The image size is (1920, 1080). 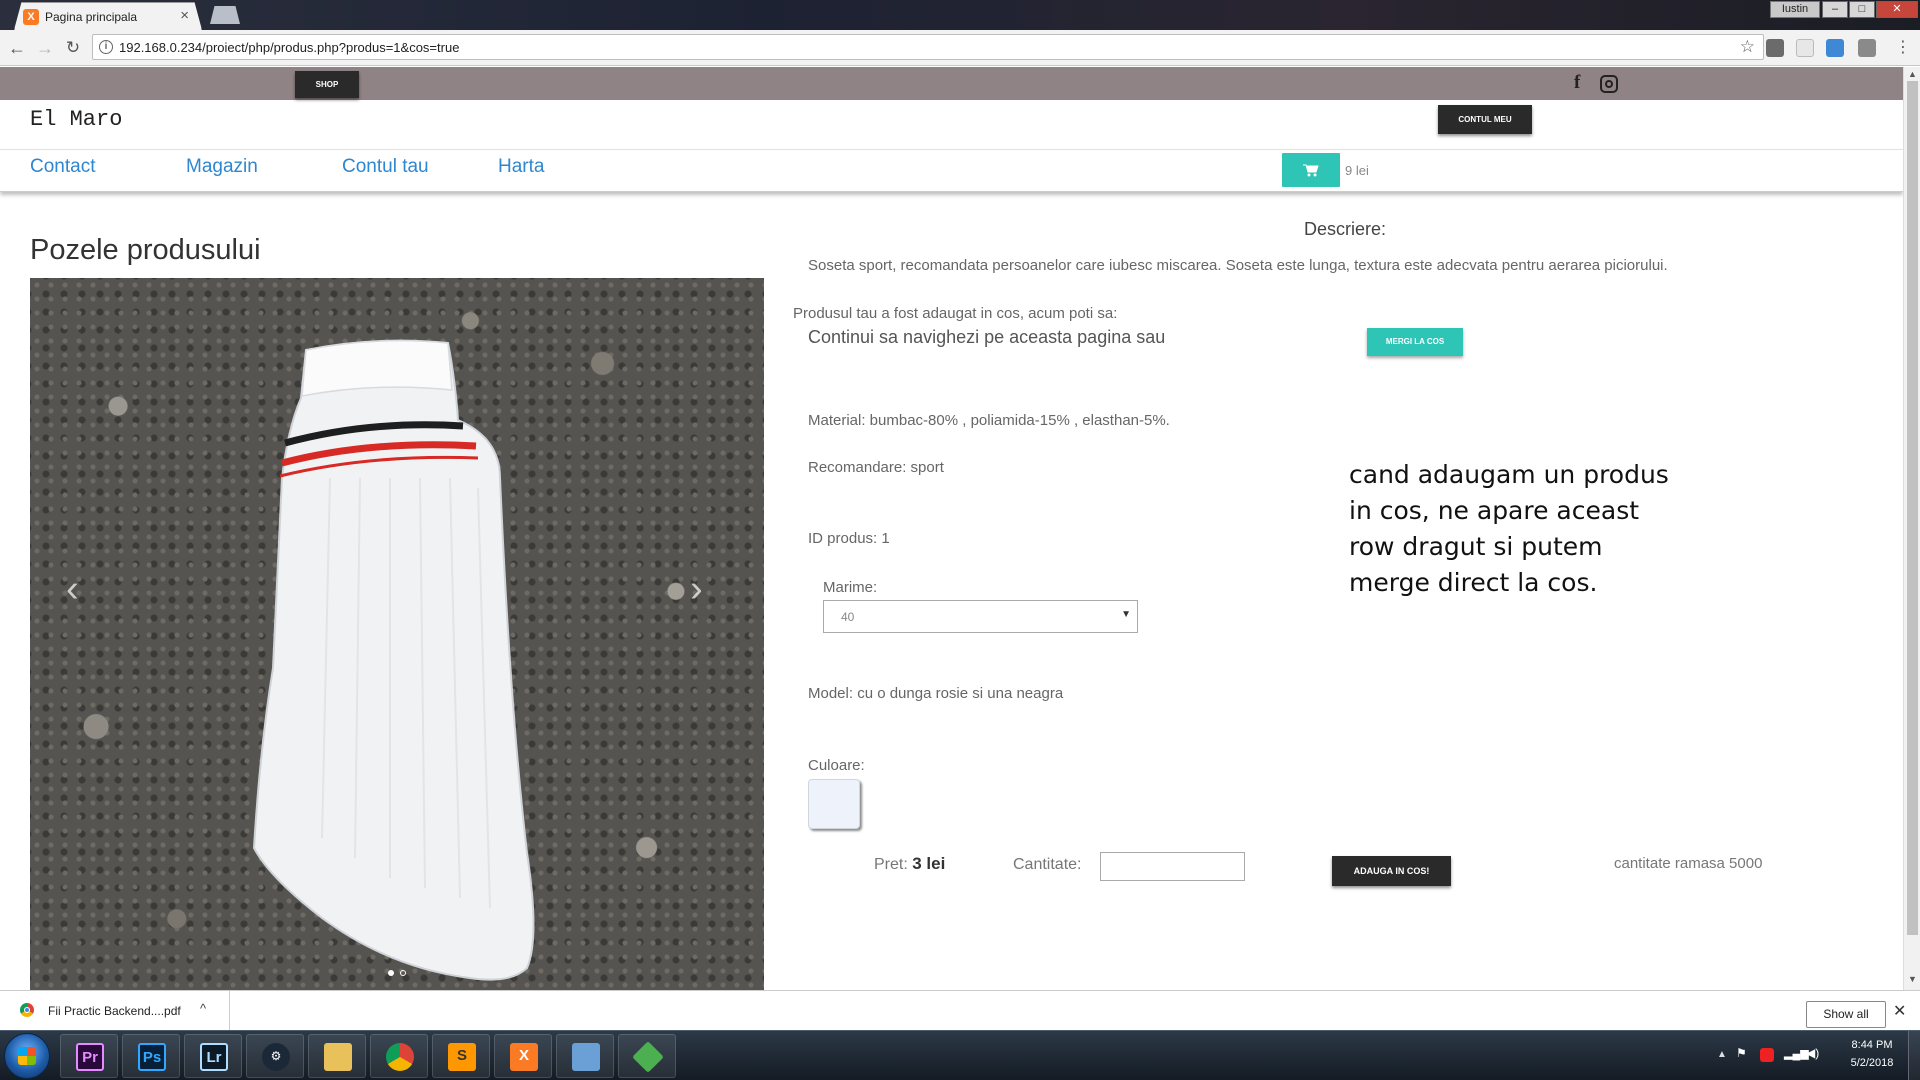 What do you see at coordinates (393, 660) in the screenshot?
I see `product-photo-sock` at bounding box center [393, 660].